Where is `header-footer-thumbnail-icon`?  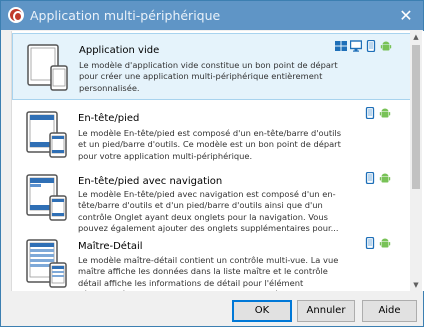 header-footer-thumbnail-icon is located at coordinates (46, 134).